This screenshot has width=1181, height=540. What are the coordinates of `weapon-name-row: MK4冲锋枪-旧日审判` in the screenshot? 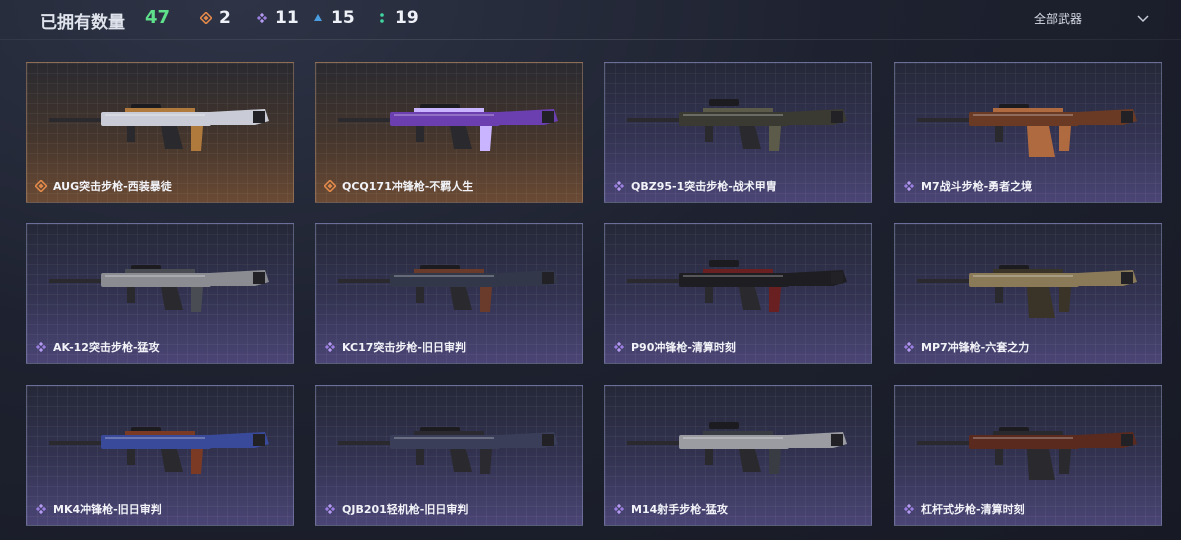 It's located at (98, 509).